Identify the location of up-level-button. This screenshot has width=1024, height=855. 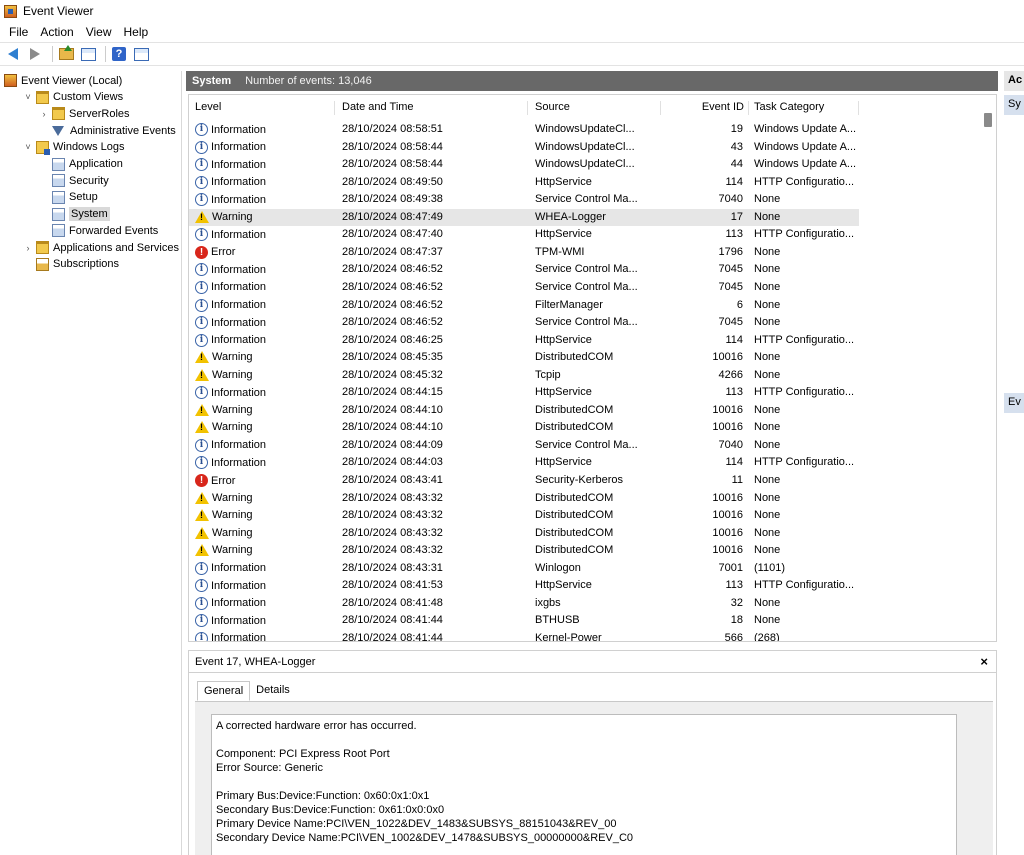
(66, 54).